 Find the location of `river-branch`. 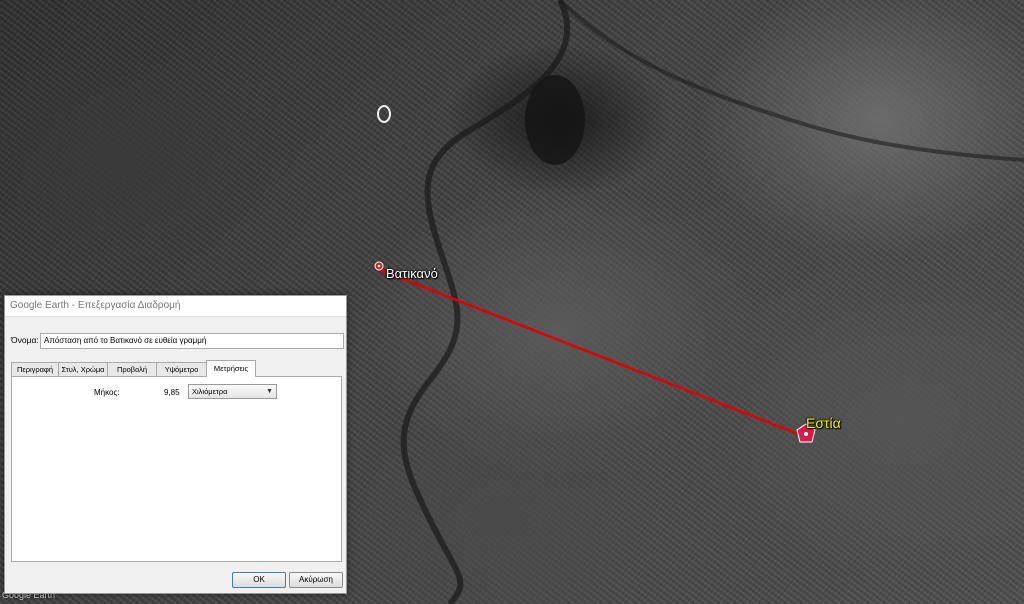

river-branch is located at coordinates (791, 81).